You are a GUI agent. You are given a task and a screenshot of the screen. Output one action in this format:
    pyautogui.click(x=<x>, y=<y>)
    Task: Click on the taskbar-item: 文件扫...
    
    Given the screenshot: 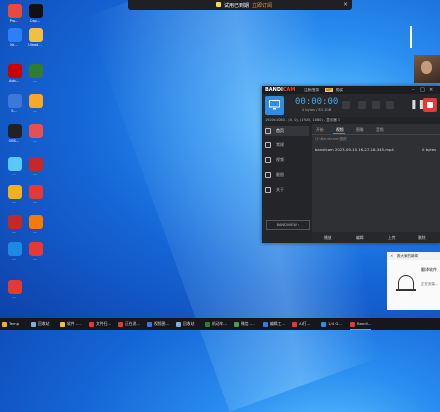 What is the action you would take?
    pyautogui.click(x=100, y=324)
    